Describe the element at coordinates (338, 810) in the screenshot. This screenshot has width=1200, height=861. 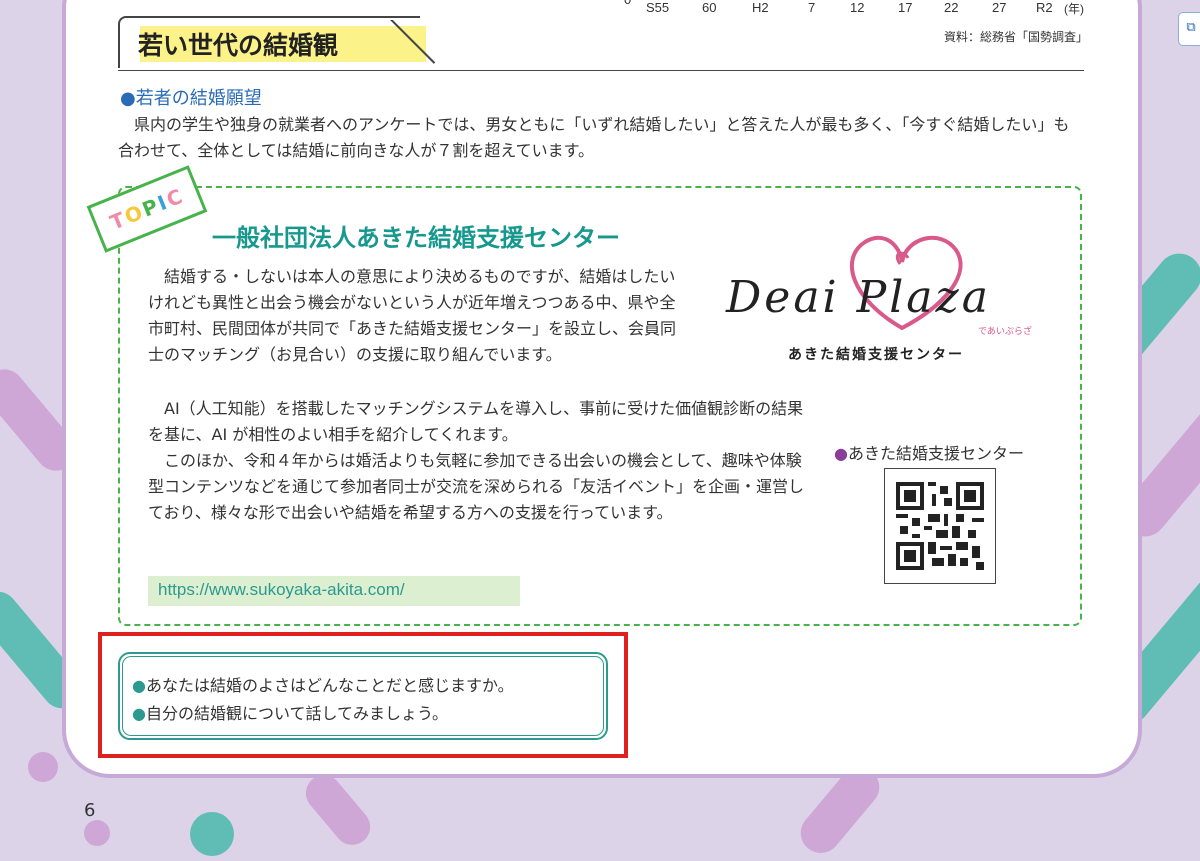
I see `decor-stripe` at that location.